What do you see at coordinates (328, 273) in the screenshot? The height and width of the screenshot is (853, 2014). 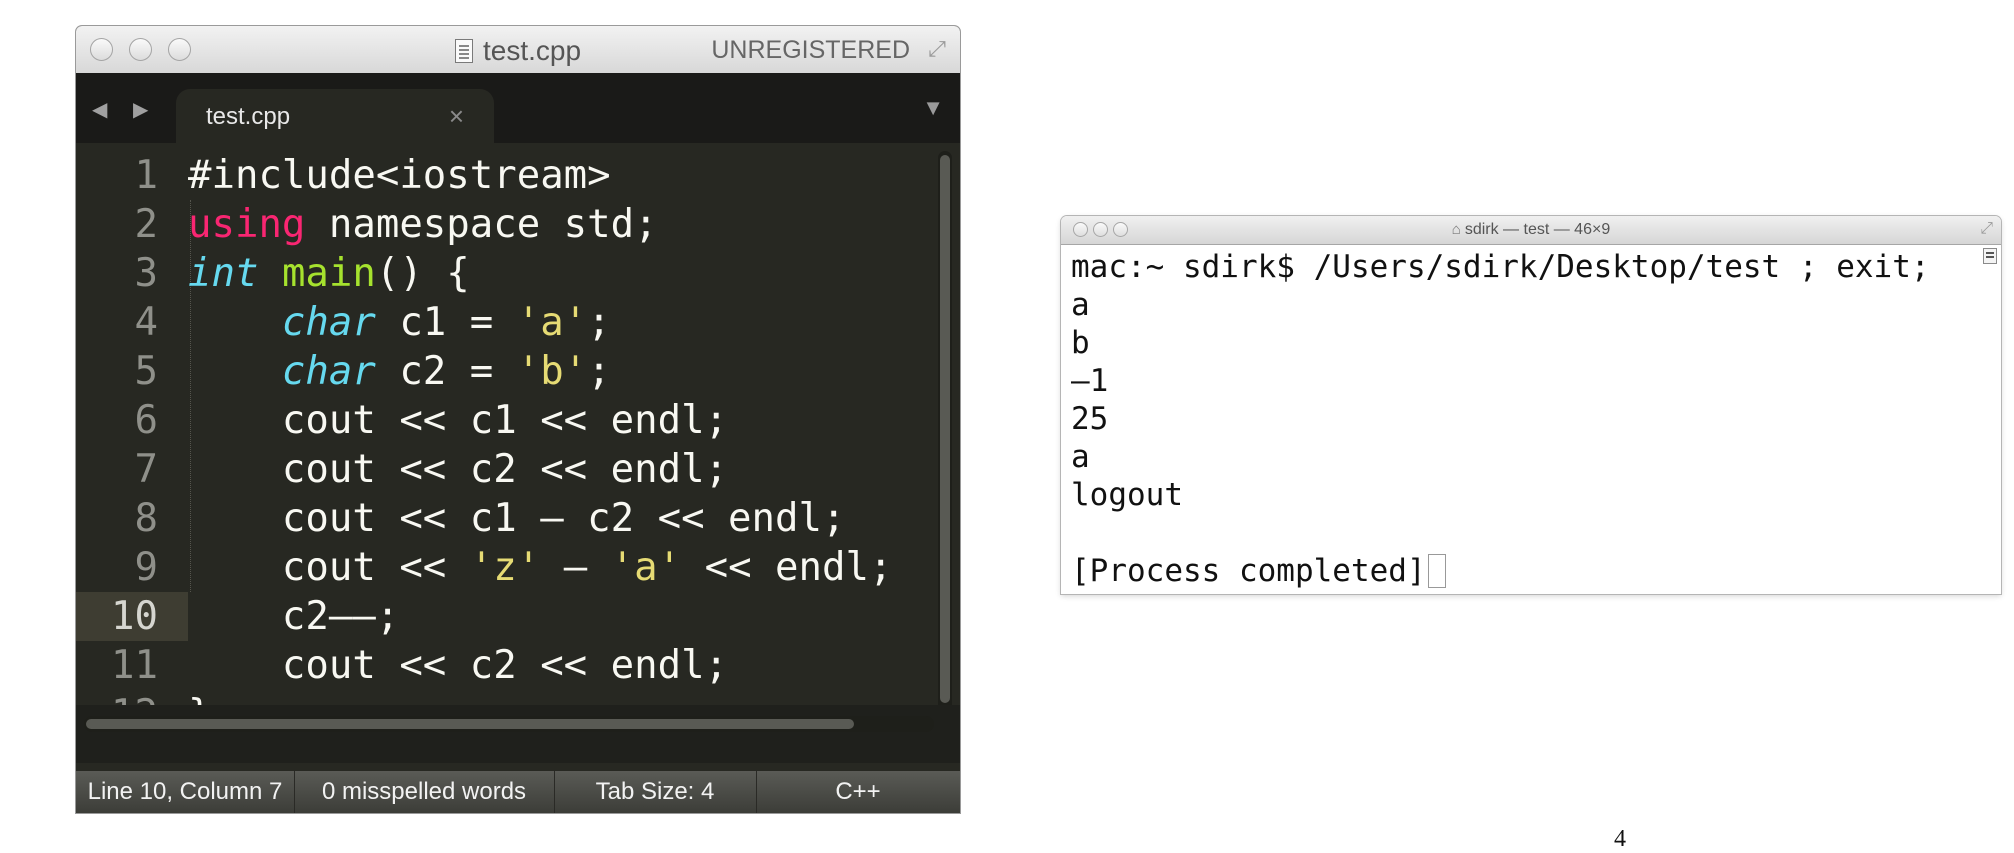 I see `code-token: main` at bounding box center [328, 273].